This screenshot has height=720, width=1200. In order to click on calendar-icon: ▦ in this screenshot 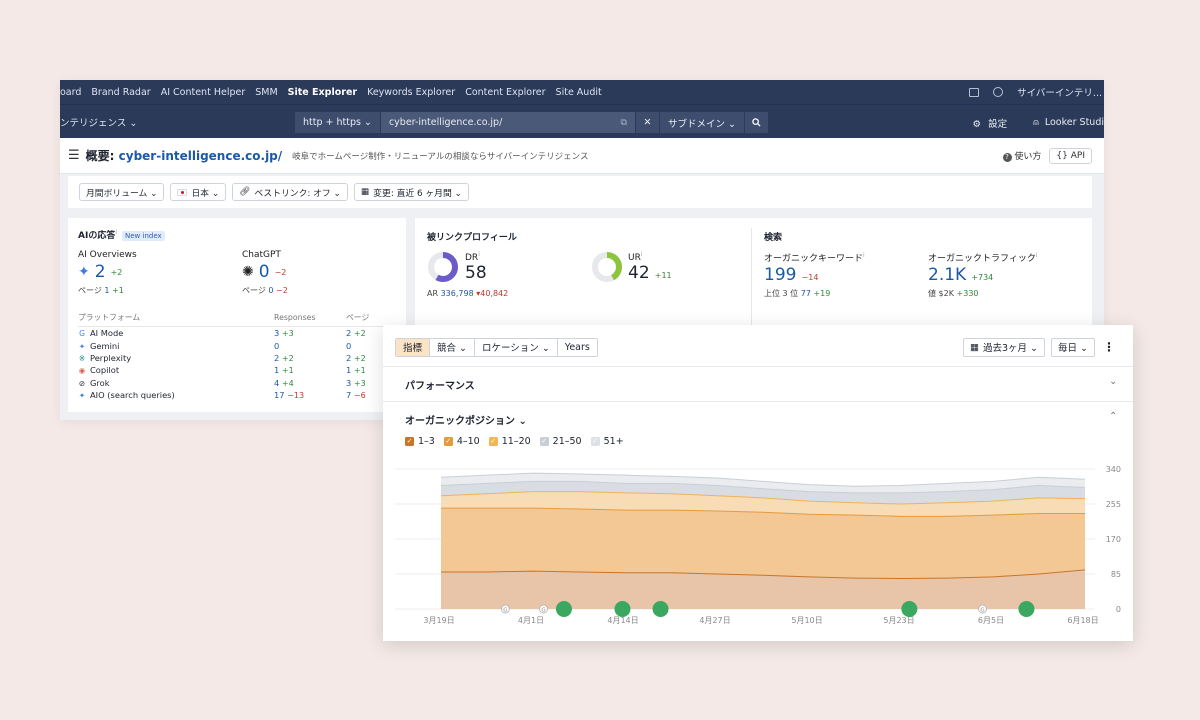, I will do `click(365, 192)`.